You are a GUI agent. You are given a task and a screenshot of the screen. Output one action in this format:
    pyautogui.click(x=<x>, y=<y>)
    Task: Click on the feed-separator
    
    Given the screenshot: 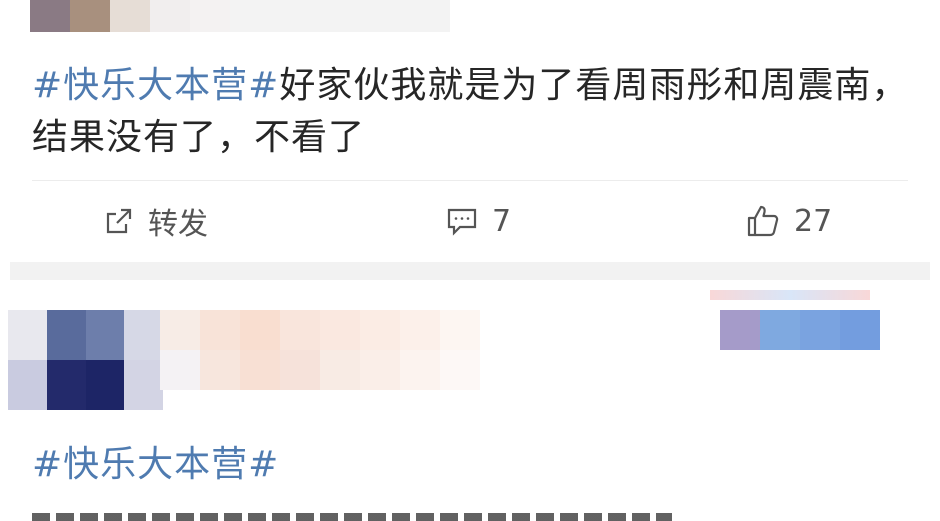 What is the action you would take?
    pyautogui.click(x=470, y=271)
    